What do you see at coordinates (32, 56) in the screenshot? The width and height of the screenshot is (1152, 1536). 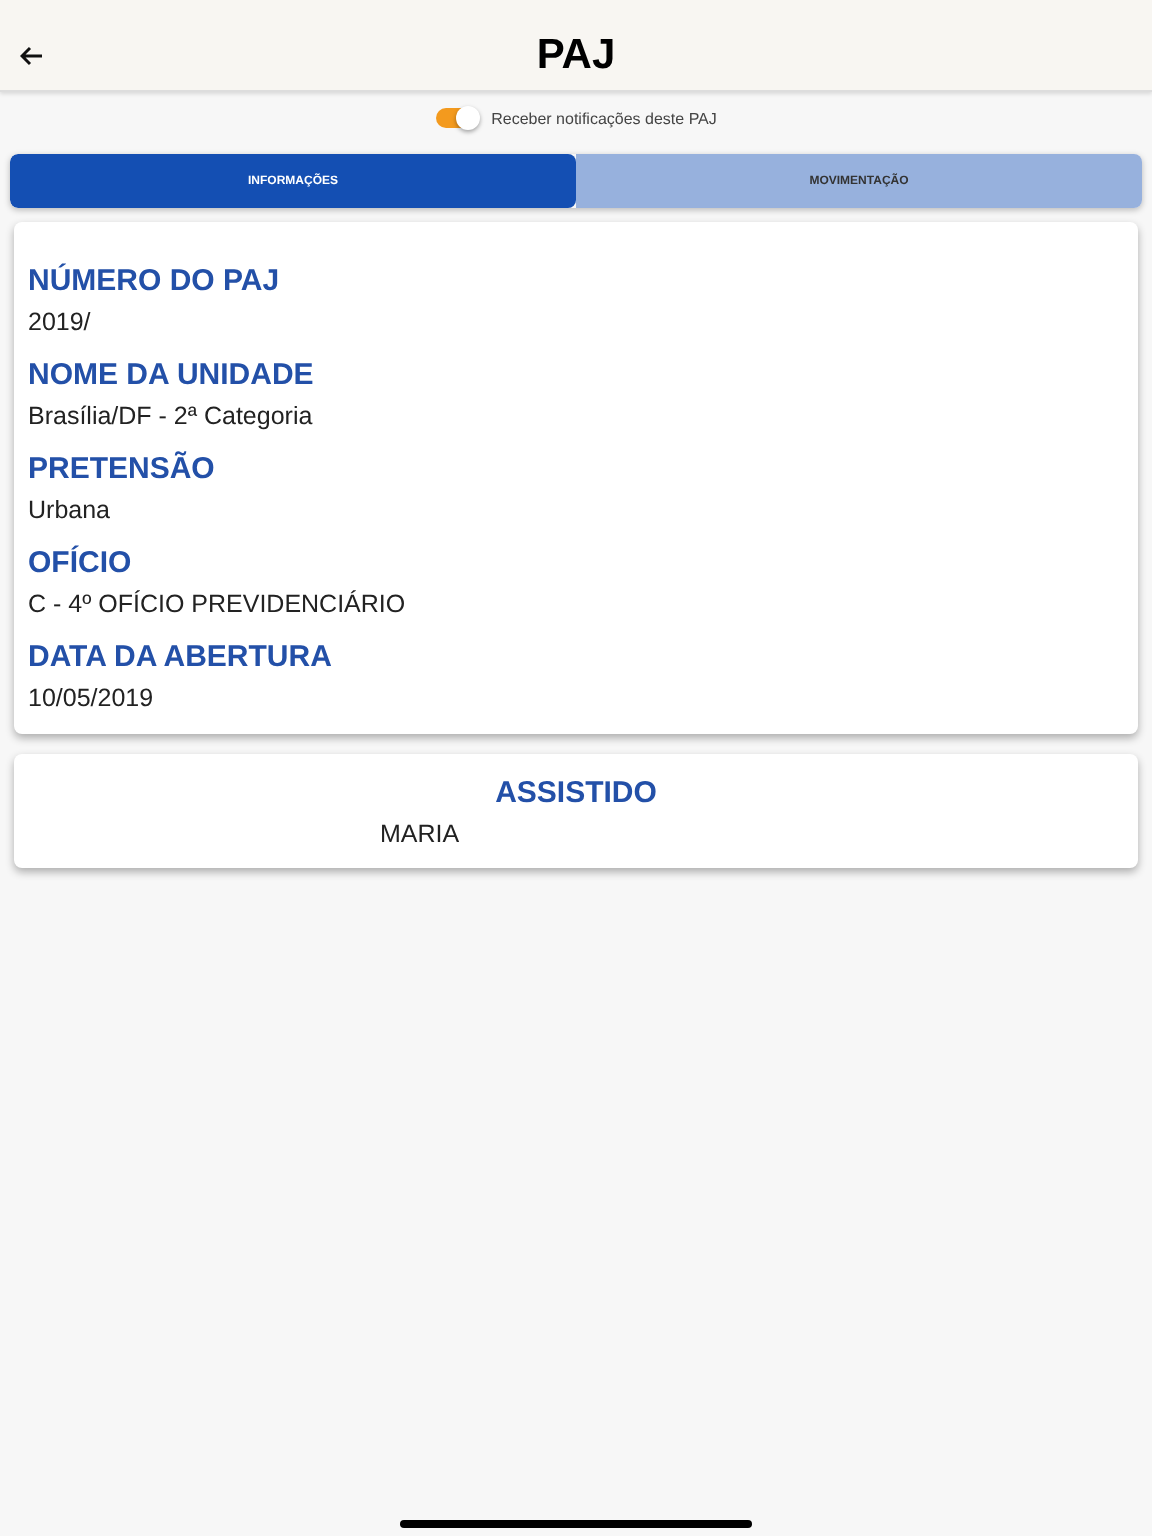 I see `back-icon` at bounding box center [32, 56].